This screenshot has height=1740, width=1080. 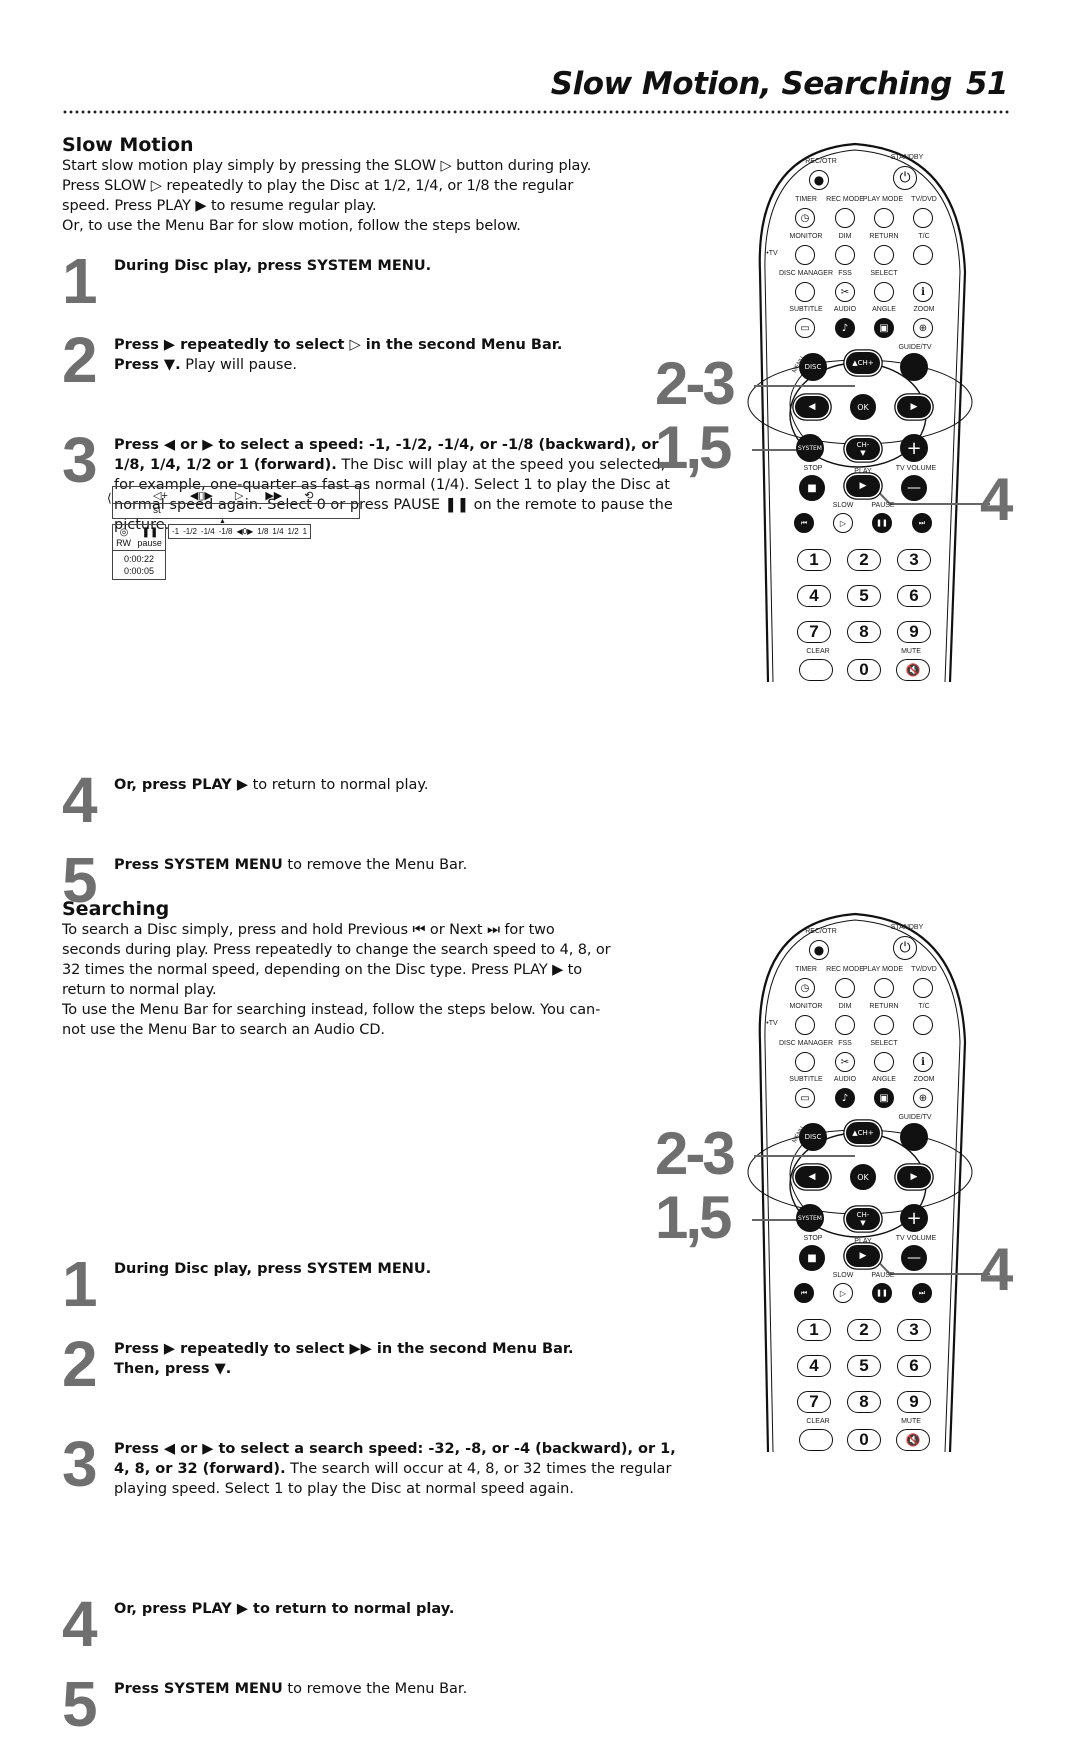 What do you see at coordinates (806, 199) in the screenshot?
I see `timer-label: TIMER` at bounding box center [806, 199].